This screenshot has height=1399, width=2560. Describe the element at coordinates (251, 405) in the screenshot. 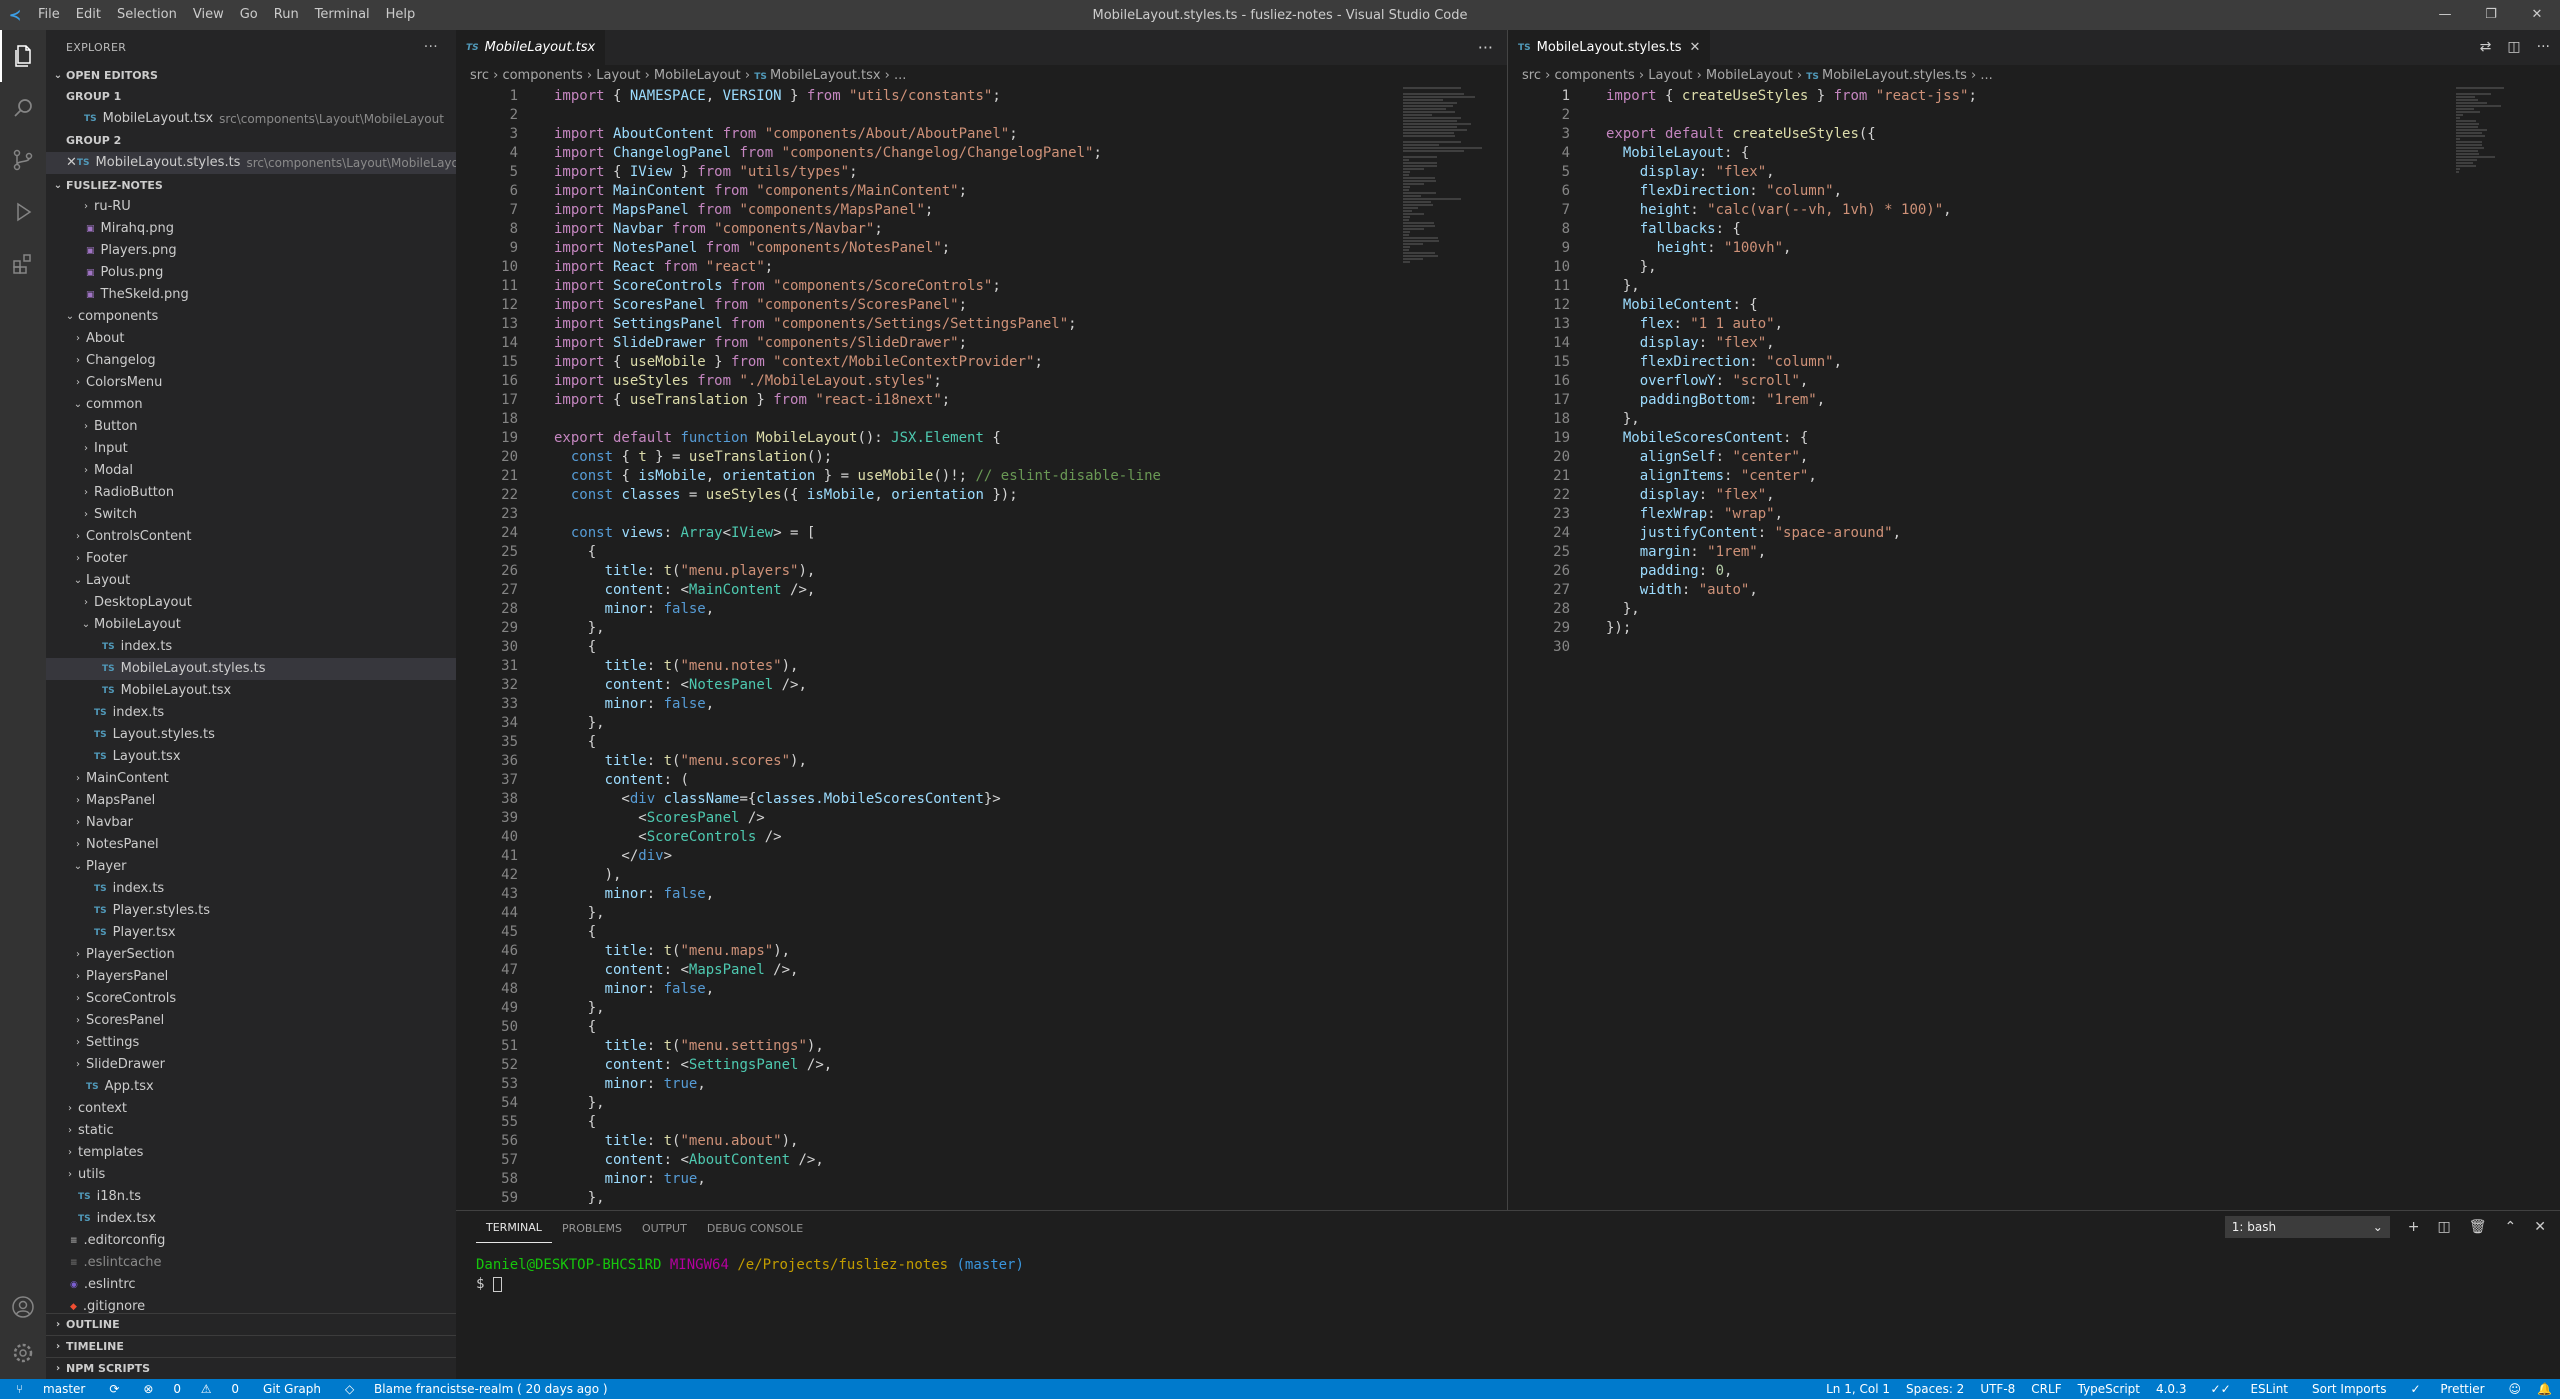

I see `tree-folder: ⌄ common` at that location.